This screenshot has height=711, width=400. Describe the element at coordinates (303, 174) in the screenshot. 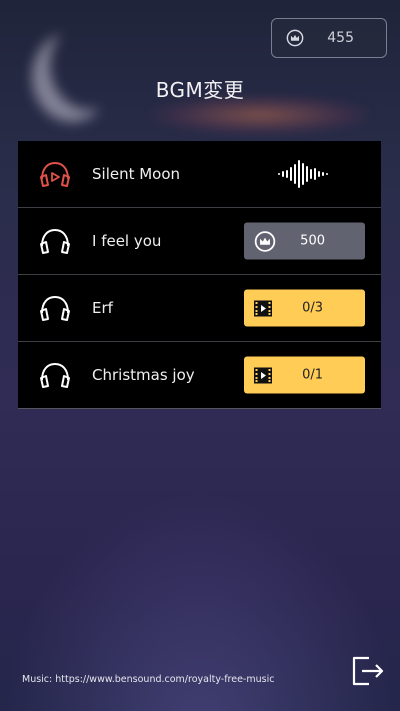

I see `sound-wave-icon` at that location.